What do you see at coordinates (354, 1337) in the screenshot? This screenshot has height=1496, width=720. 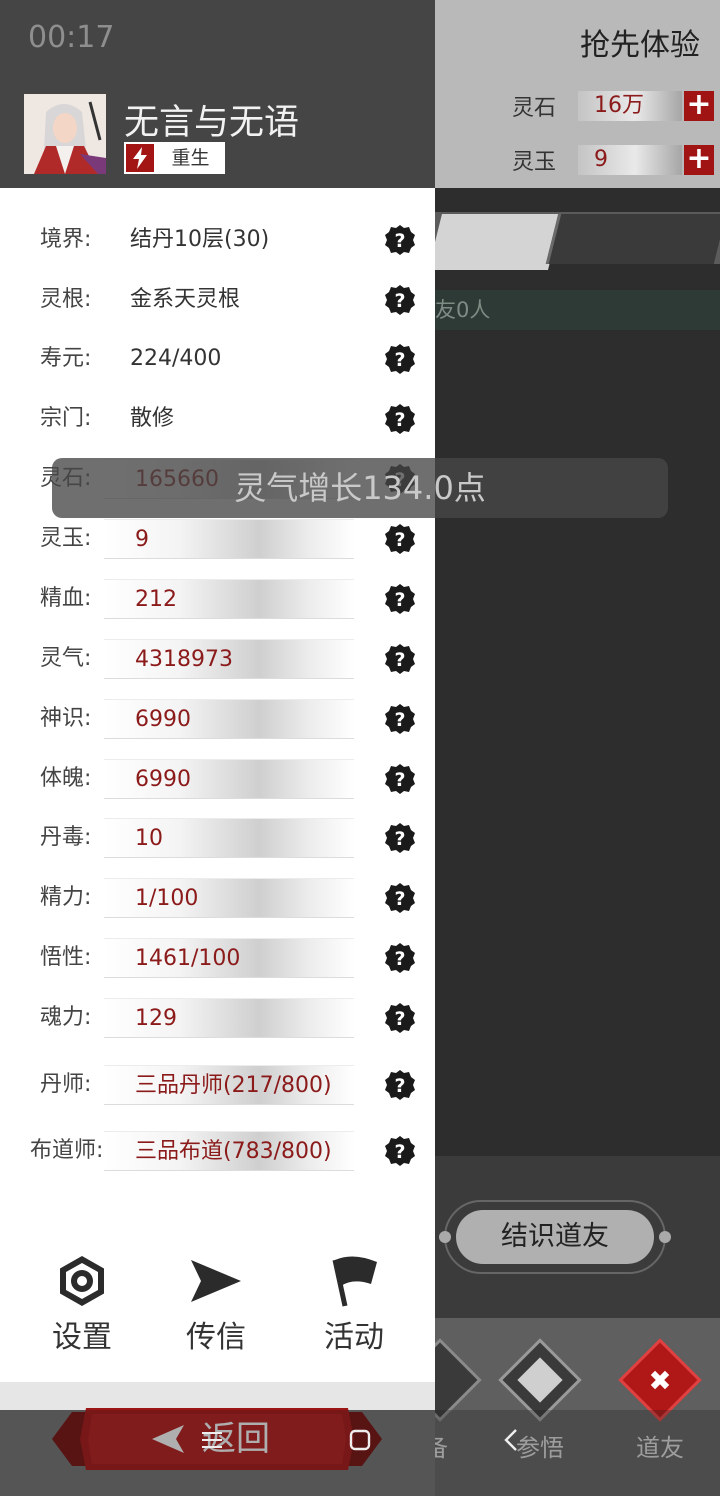 I see `events-label: 活动` at bounding box center [354, 1337].